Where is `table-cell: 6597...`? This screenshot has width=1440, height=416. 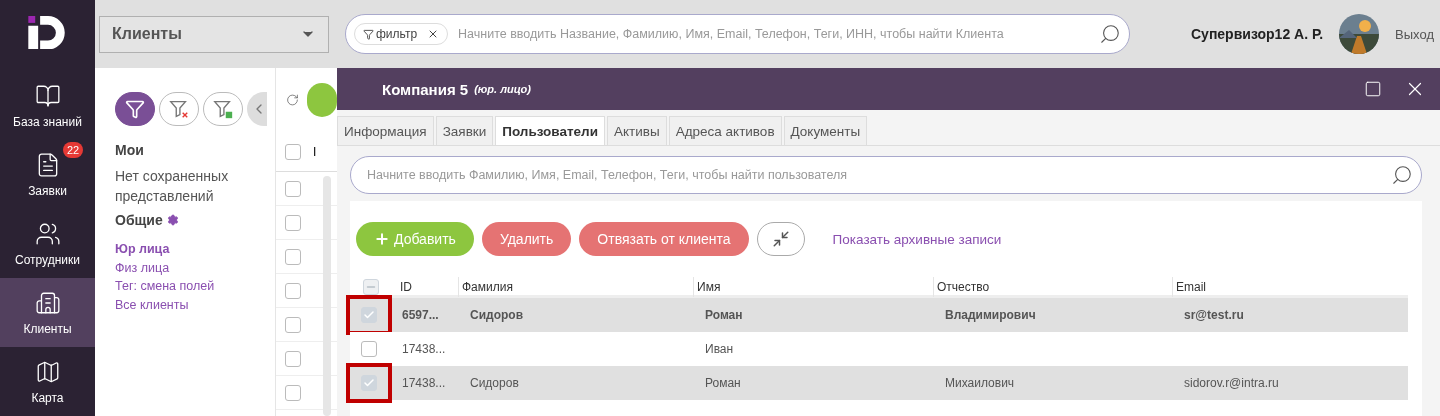 table-cell: 6597... is located at coordinates (420, 315).